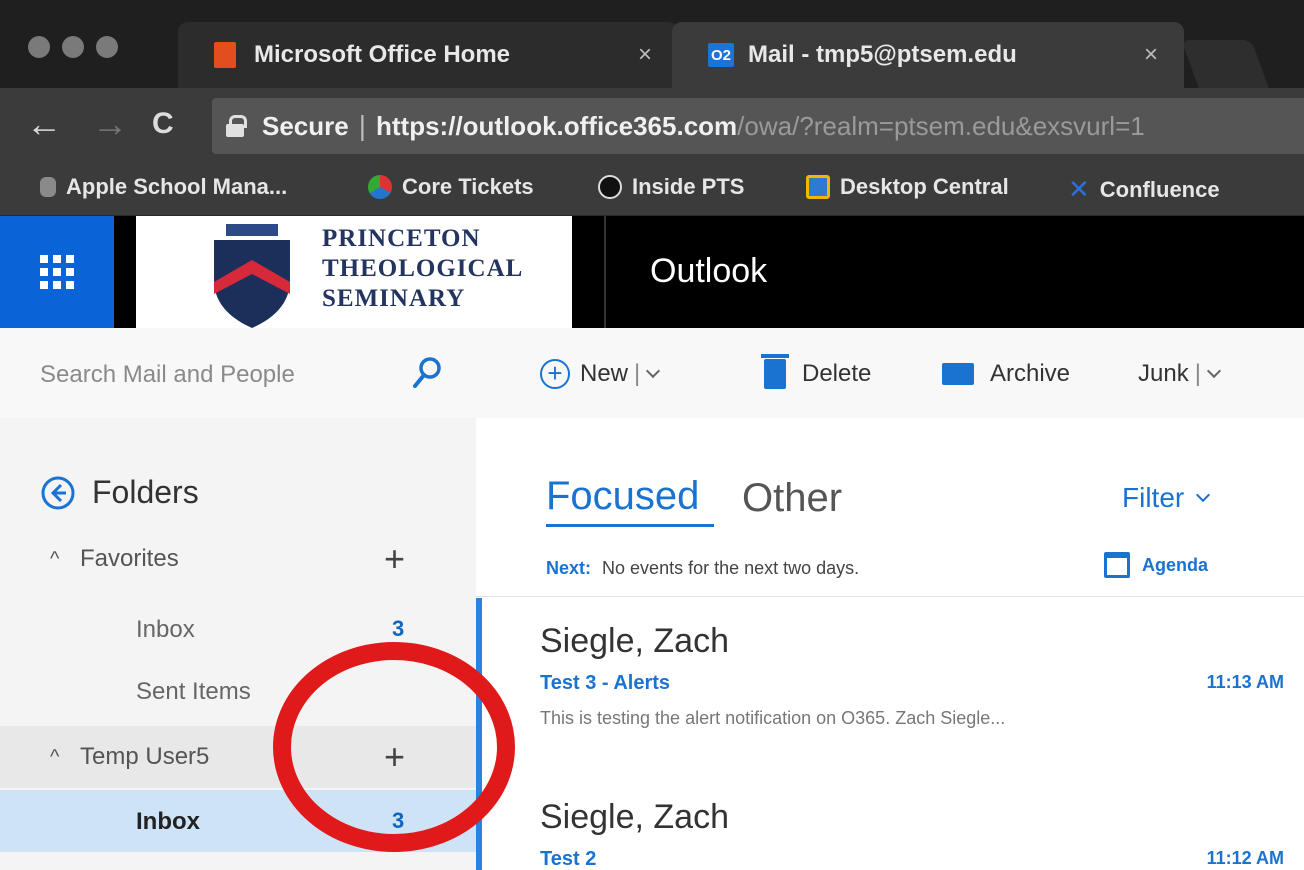 The width and height of the screenshot is (1304, 870). What do you see at coordinates (1163, 373) in the screenshot?
I see `command-label: Junk` at bounding box center [1163, 373].